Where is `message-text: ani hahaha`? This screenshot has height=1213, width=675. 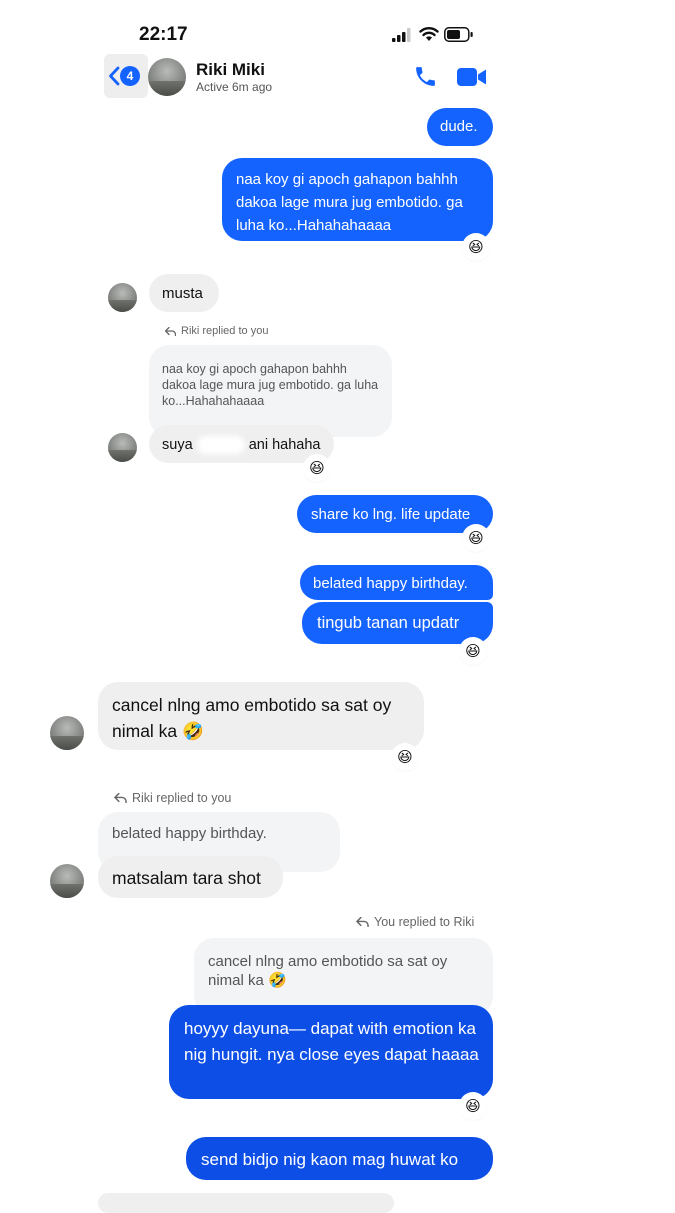 message-text: ani hahaha is located at coordinates (282, 444).